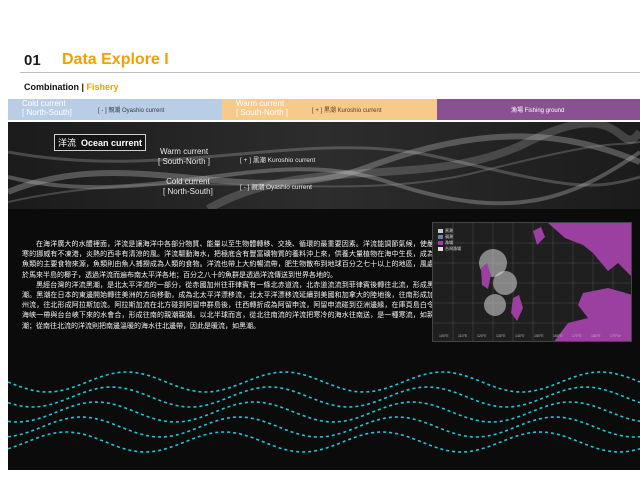 Image resolution: width=640 pixels, height=480 pixels. What do you see at coordinates (262, 112) in the screenshot?
I see `legend-warm-line: [ South-North ]` at bounding box center [262, 112].